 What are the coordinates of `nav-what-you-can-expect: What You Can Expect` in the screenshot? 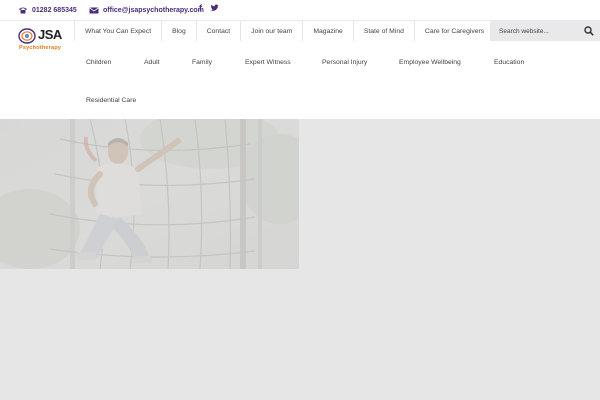 It's located at (117, 31).